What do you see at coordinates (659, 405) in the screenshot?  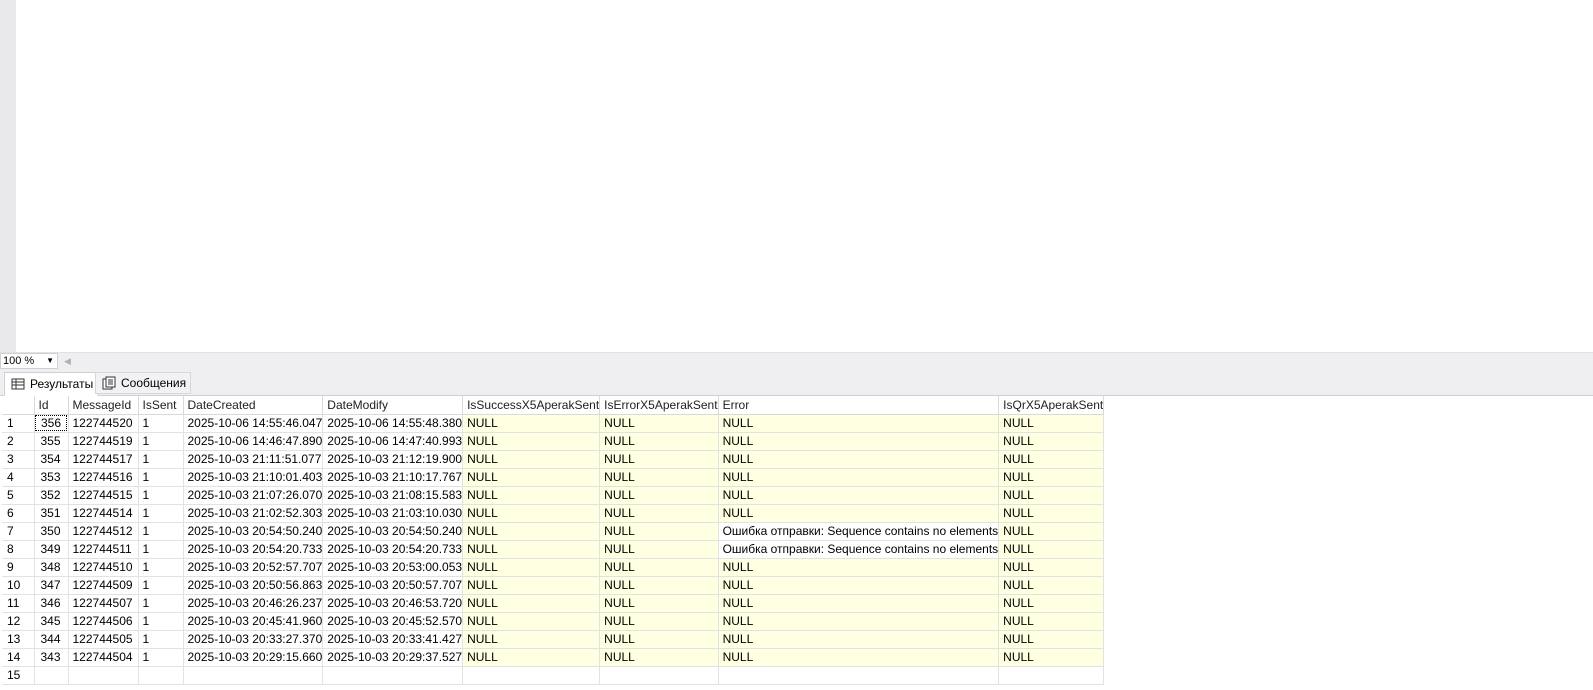 I see `column-header: IsErrorX5AperakSent` at bounding box center [659, 405].